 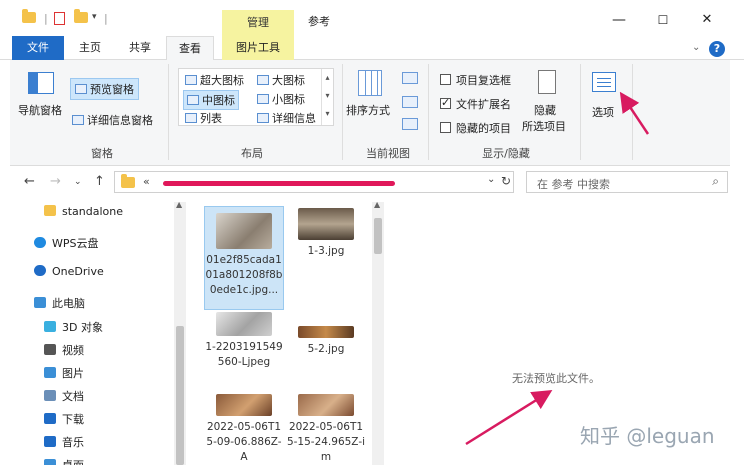 I want to click on group-separator, so click(x=632, y=112).